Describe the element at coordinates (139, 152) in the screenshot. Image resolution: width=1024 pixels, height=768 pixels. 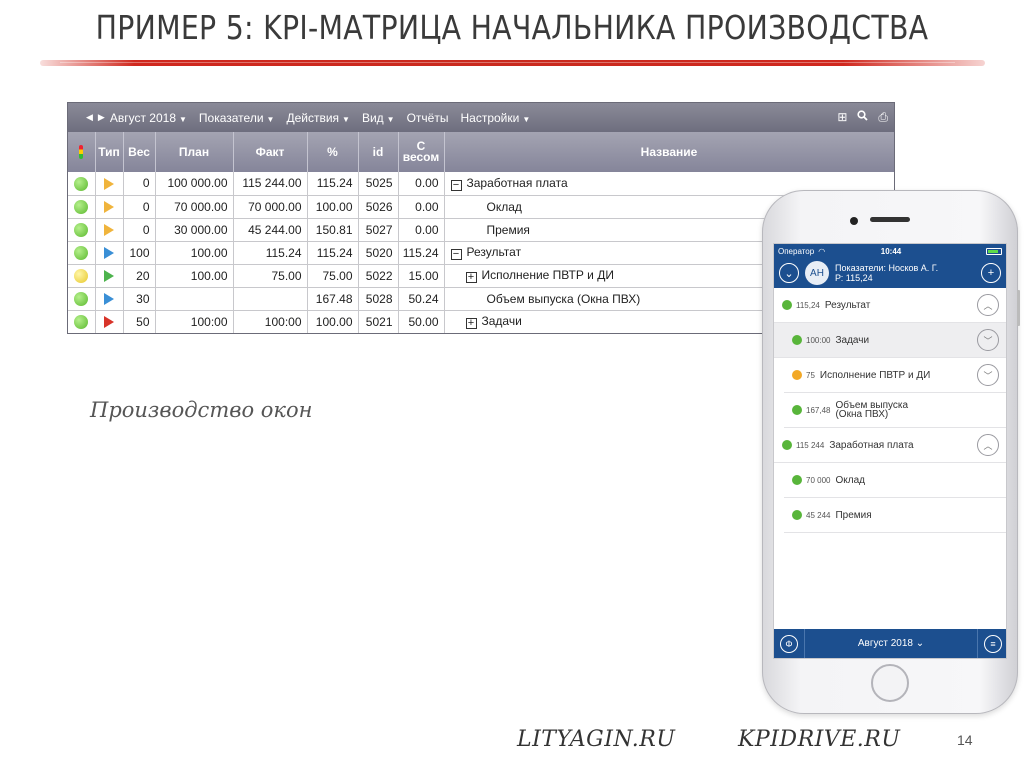
I see `column-header-weight: Вес` at that location.